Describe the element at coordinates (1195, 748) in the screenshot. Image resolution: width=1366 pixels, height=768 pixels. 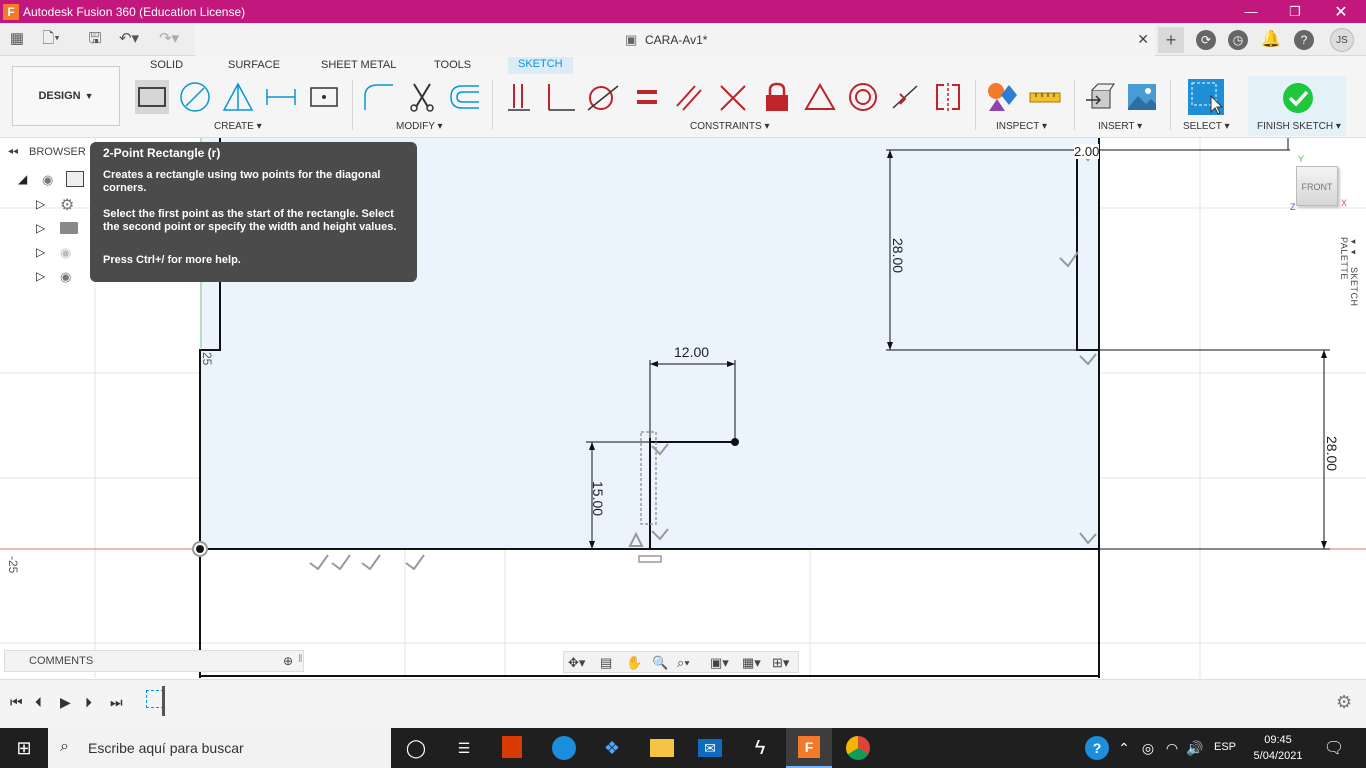
I see `volume-icon: 🔊` at that location.